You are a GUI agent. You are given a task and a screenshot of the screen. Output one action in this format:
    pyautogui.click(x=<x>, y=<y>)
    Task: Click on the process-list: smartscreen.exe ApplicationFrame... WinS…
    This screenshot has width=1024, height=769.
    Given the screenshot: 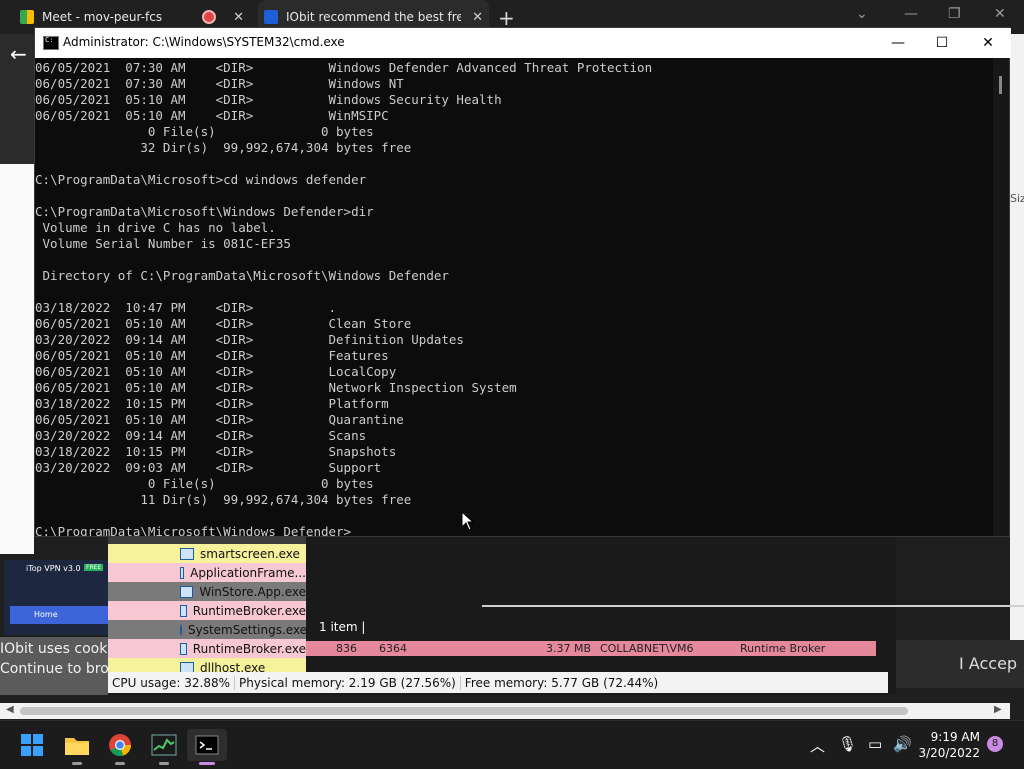 What is the action you would take?
    pyautogui.click(x=207, y=604)
    